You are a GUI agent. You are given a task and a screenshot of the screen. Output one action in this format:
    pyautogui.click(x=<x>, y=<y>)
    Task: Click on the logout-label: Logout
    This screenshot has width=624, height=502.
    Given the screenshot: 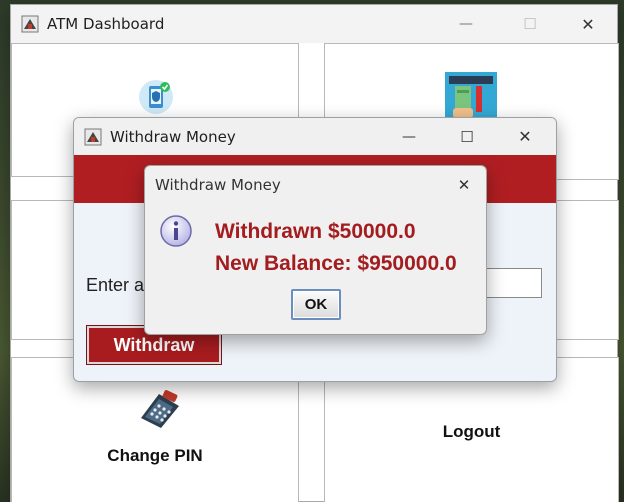 What is the action you would take?
    pyautogui.click(x=471, y=431)
    